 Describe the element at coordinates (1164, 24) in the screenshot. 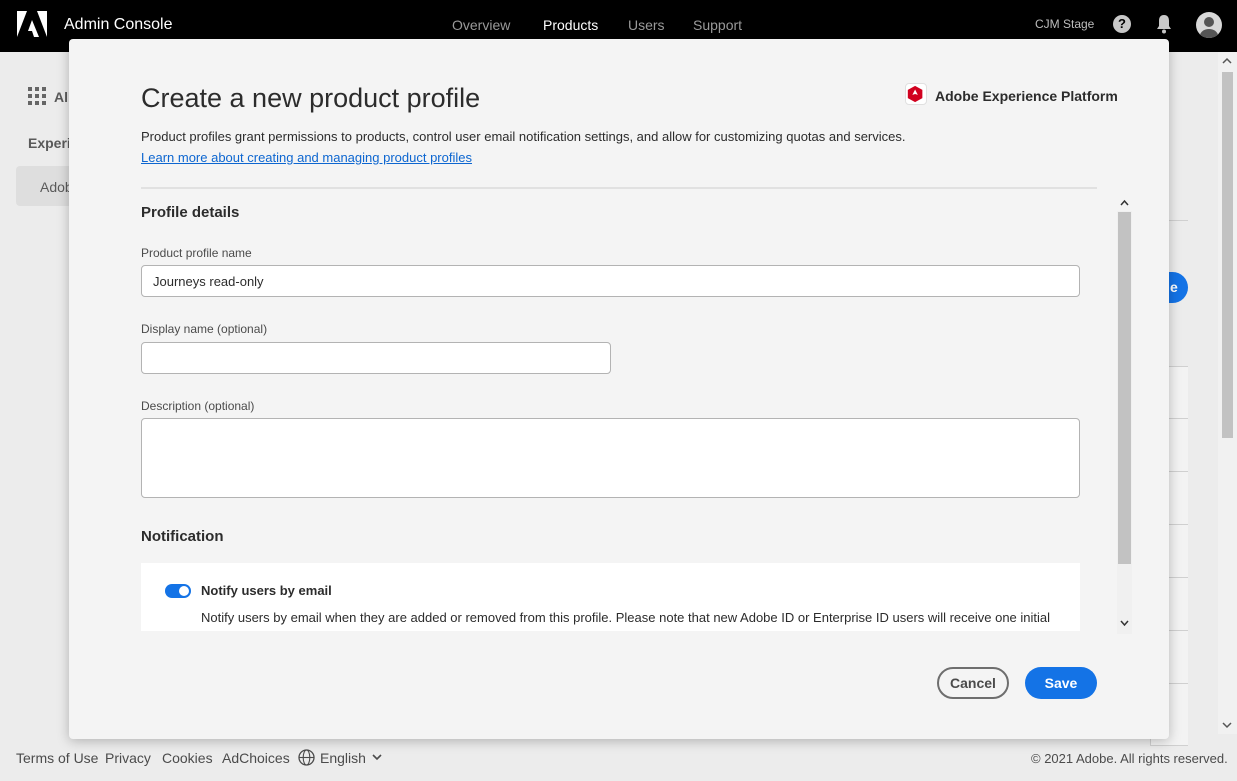

I see `notifications-bell-icon` at that location.